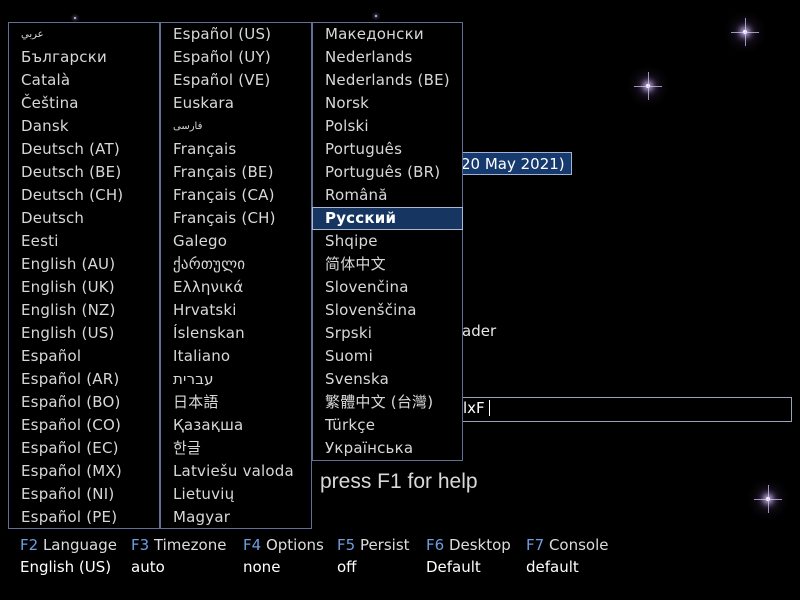 This screenshot has height=600, width=800. I want to click on fkey-f2-language: F2 Language, so click(68, 545).